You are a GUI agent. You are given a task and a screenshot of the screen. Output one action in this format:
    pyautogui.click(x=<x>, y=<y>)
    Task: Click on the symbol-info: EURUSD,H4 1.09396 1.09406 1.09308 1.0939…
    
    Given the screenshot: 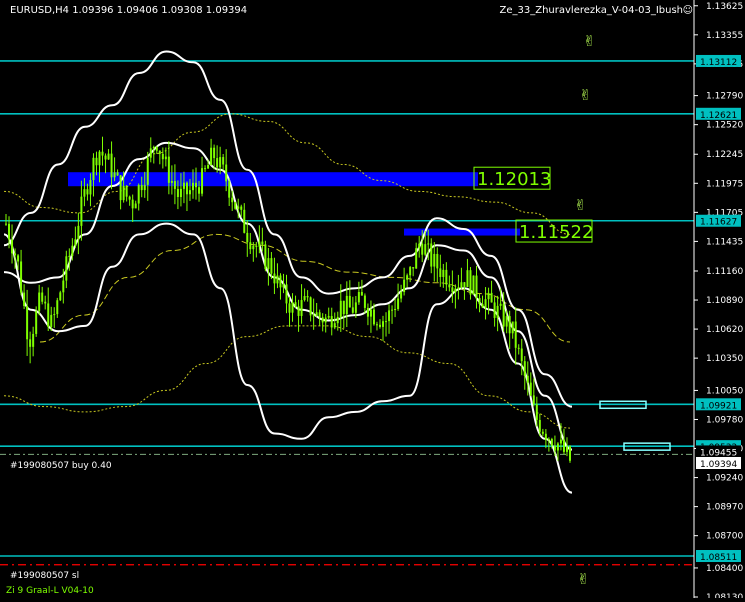 What is the action you would take?
    pyautogui.click(x=128, y=10)
    